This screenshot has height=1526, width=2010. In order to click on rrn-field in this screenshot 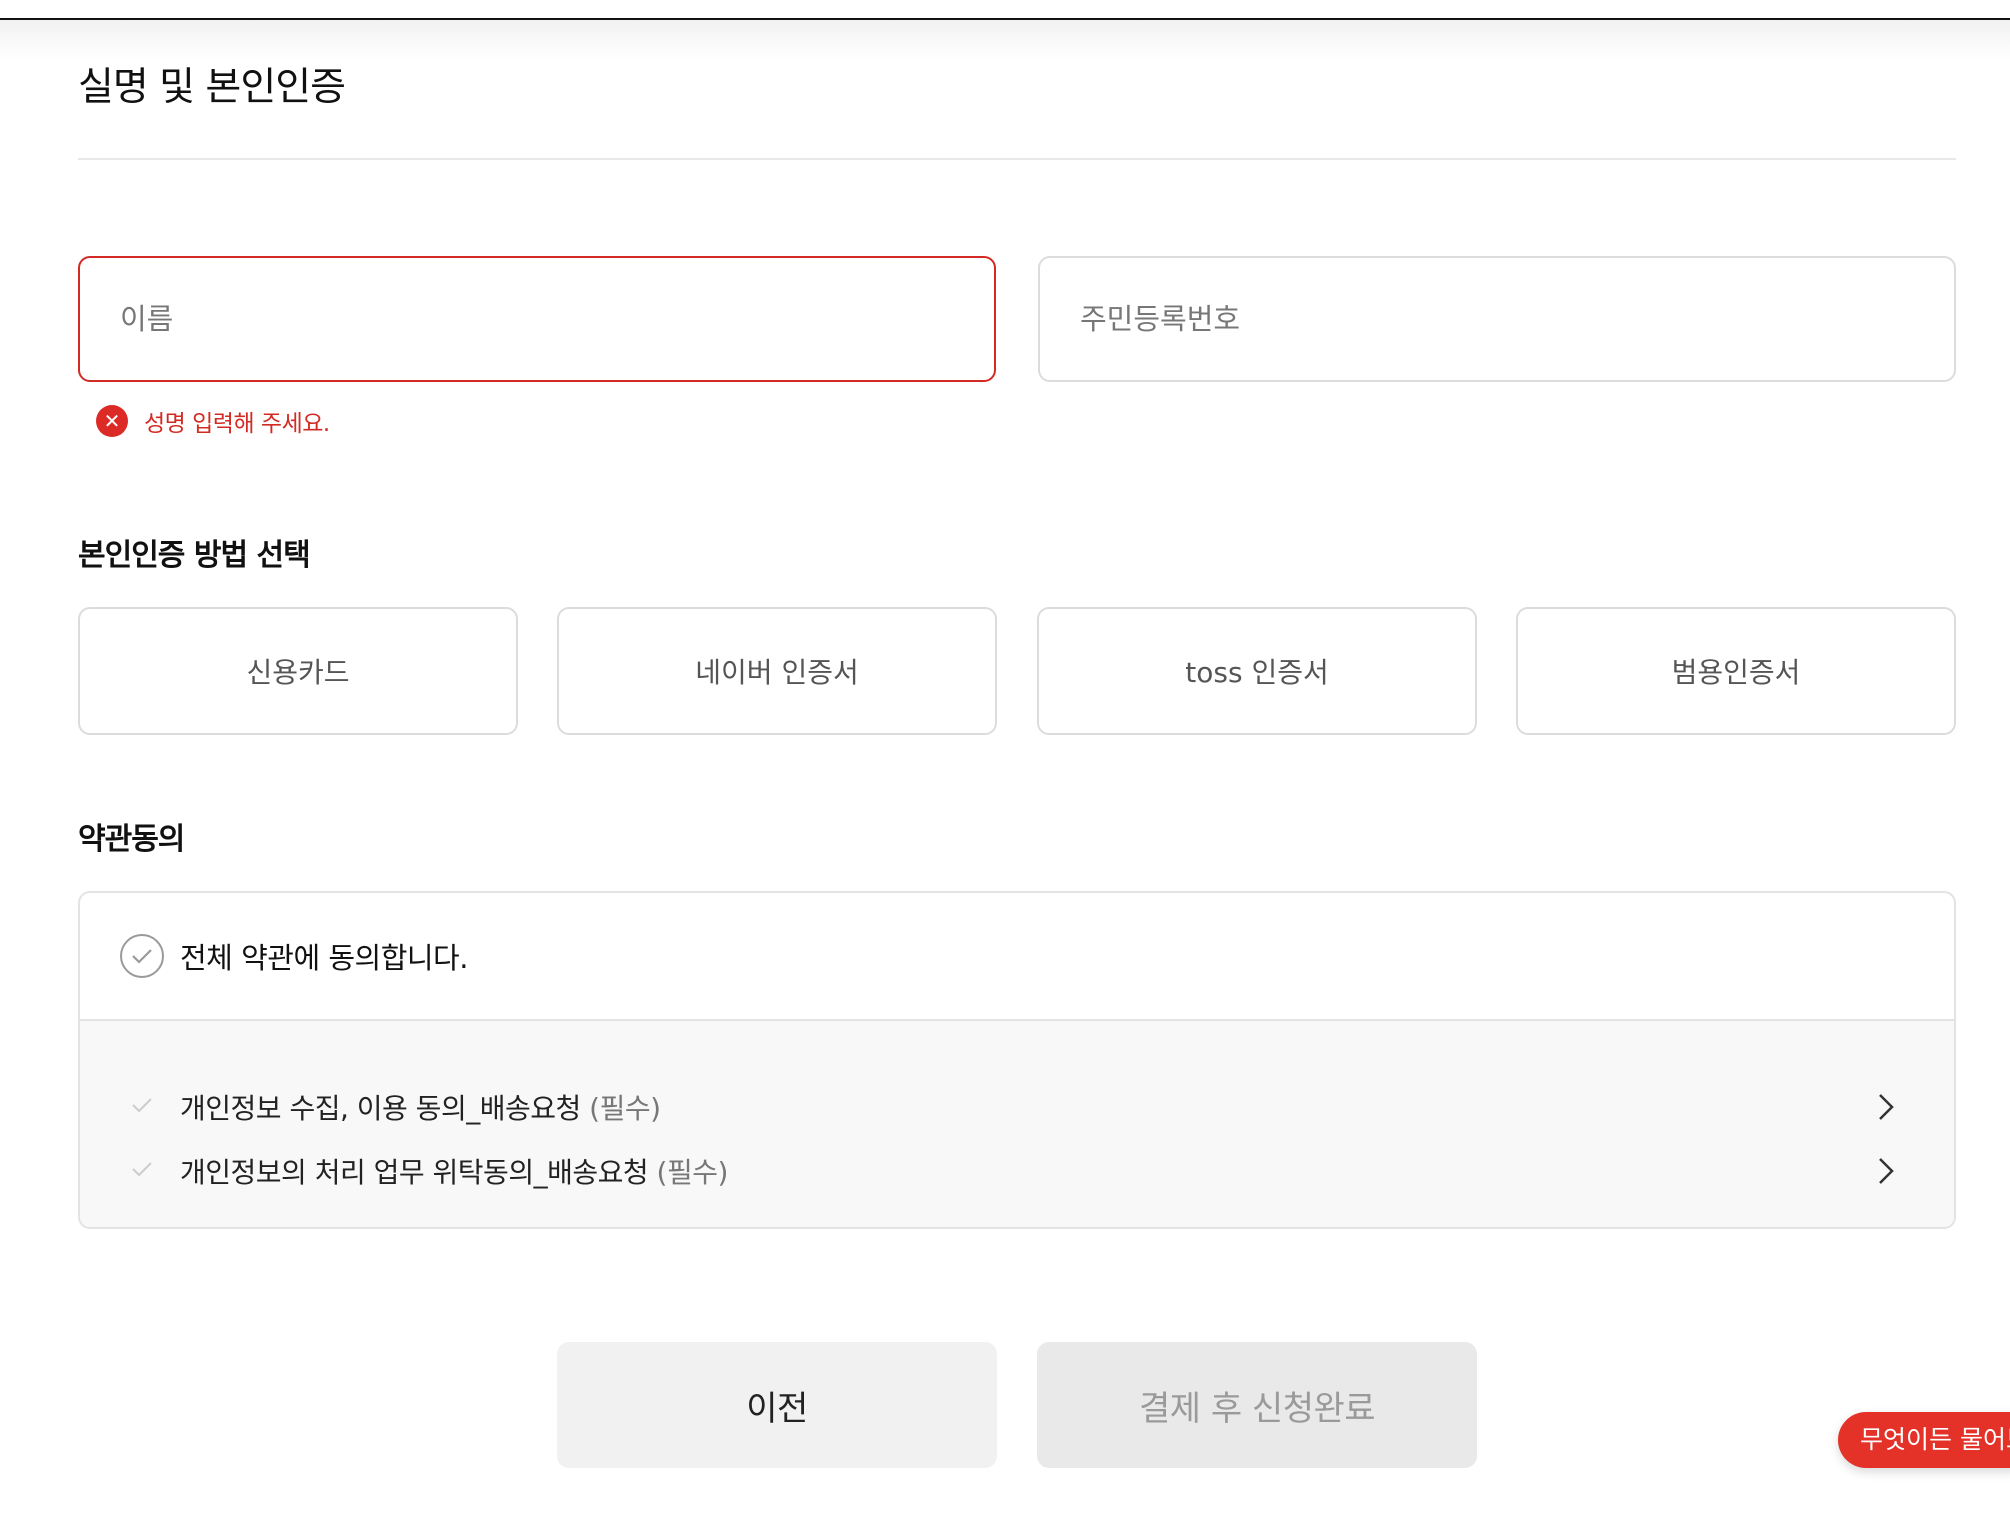, I will do `click(1497, 319)`.